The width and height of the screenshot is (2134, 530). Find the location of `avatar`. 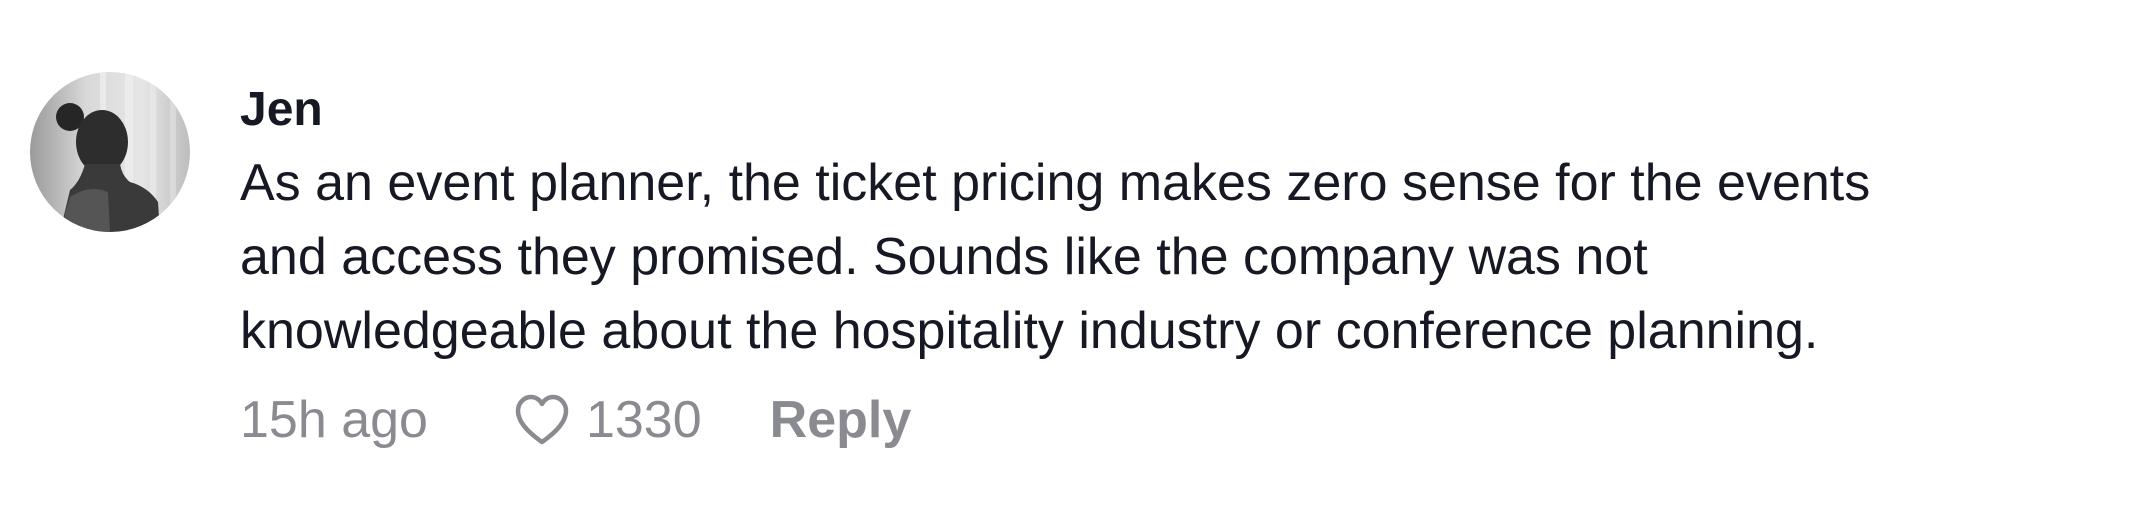

avatar is located at coordinates (110, 152).